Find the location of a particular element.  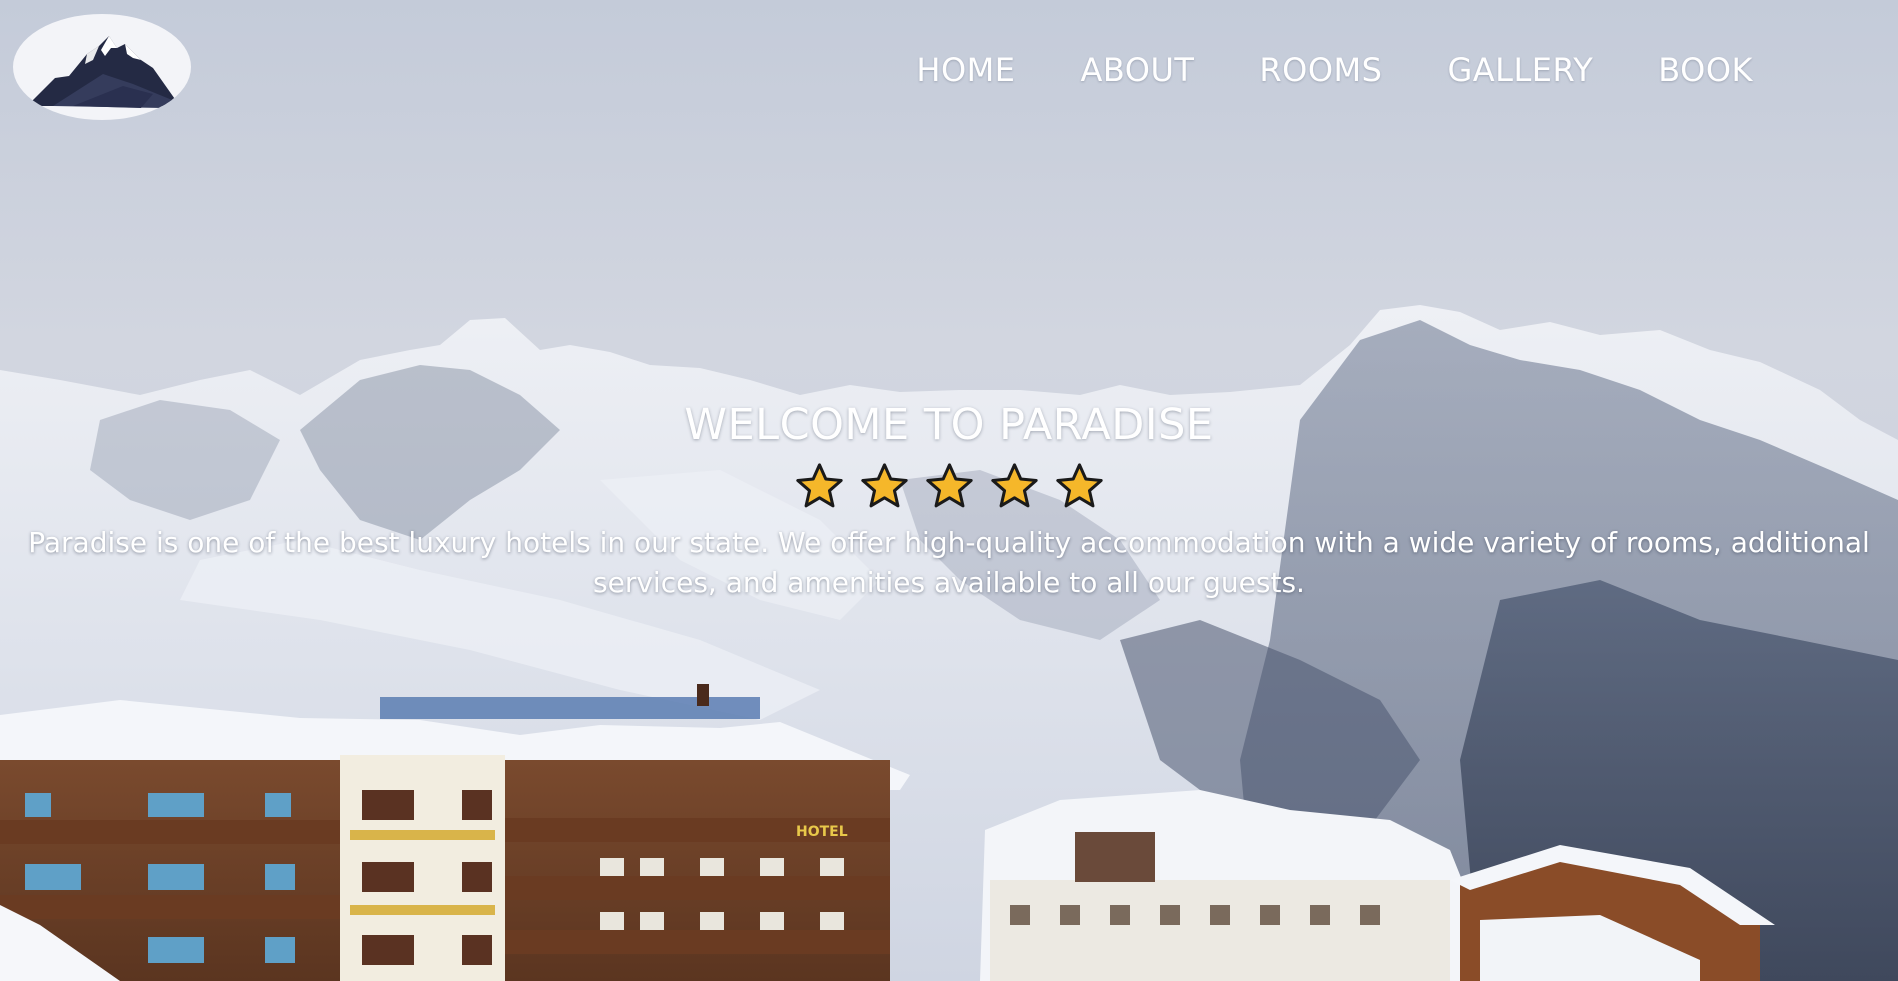

hero-title: WELCOME TO PARADISE is located at coordinates (949, 425).